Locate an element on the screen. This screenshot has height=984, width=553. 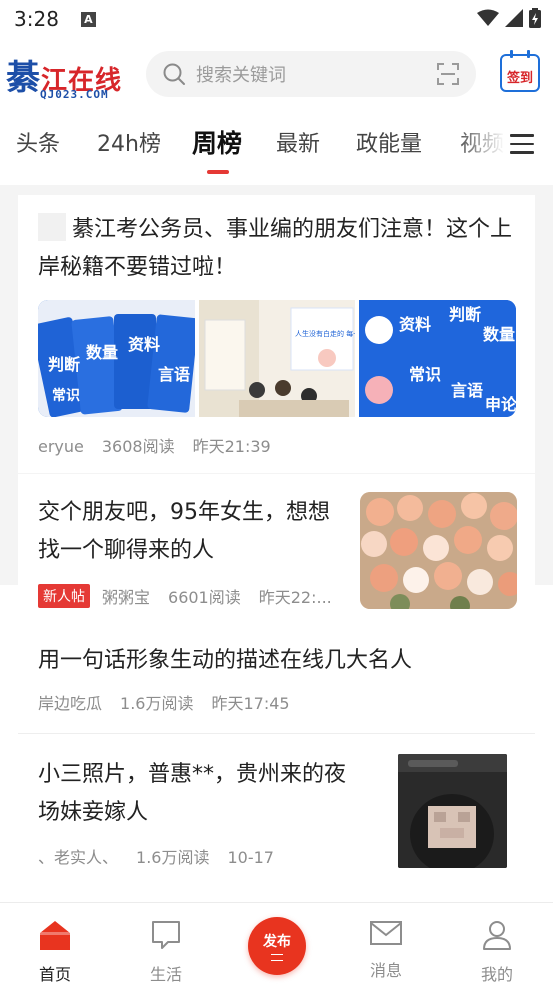
post-title: 小三照片，普惠**，贵州来的夜场妹妾嫁人 is located at coordinates (192, 793).